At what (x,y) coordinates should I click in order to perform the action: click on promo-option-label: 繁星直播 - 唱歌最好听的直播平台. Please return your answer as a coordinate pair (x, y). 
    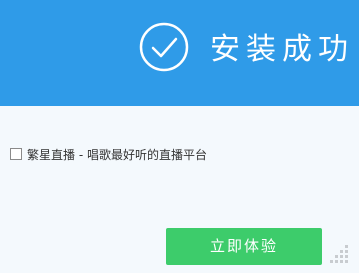
    Looking at the image, I should click on (117, 154).